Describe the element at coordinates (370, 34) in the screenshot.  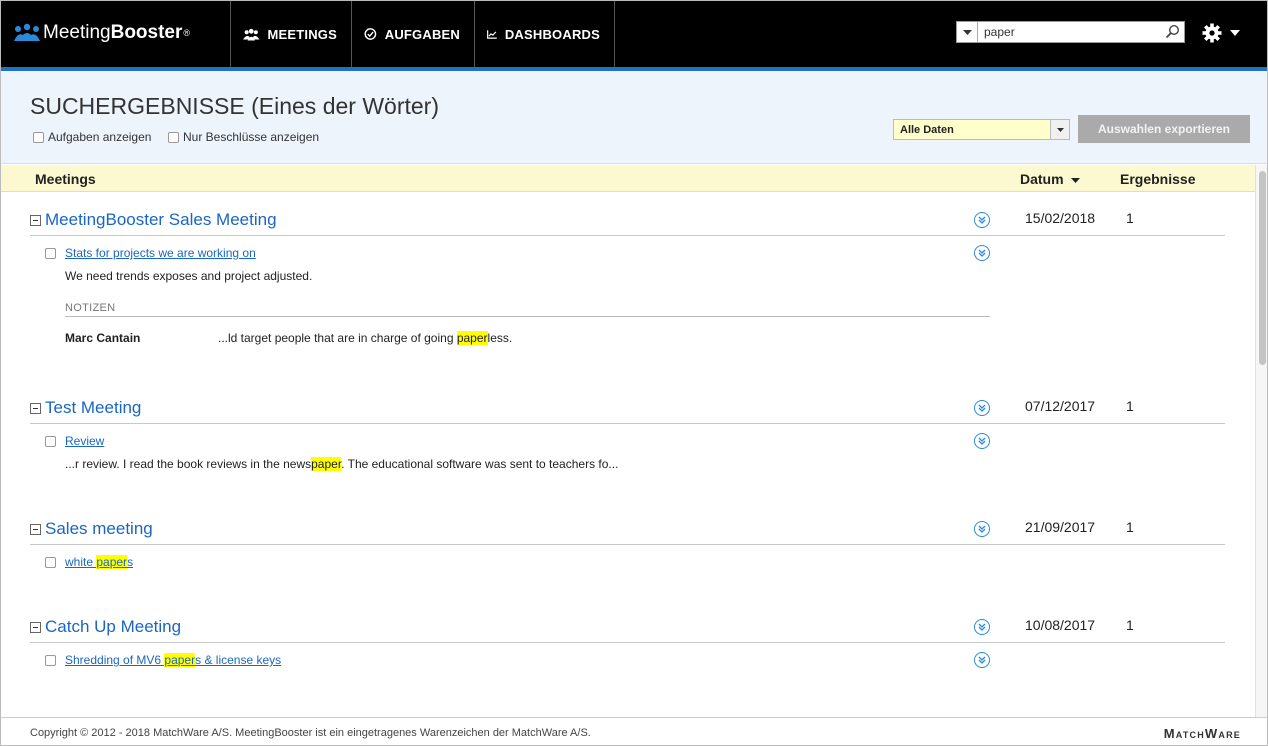
I see `check-circle-icon` at that location.